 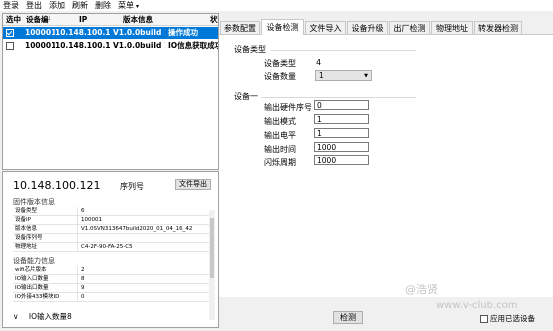 I want to click on device-type-label: 设备类型, so click(x=280, y=63).